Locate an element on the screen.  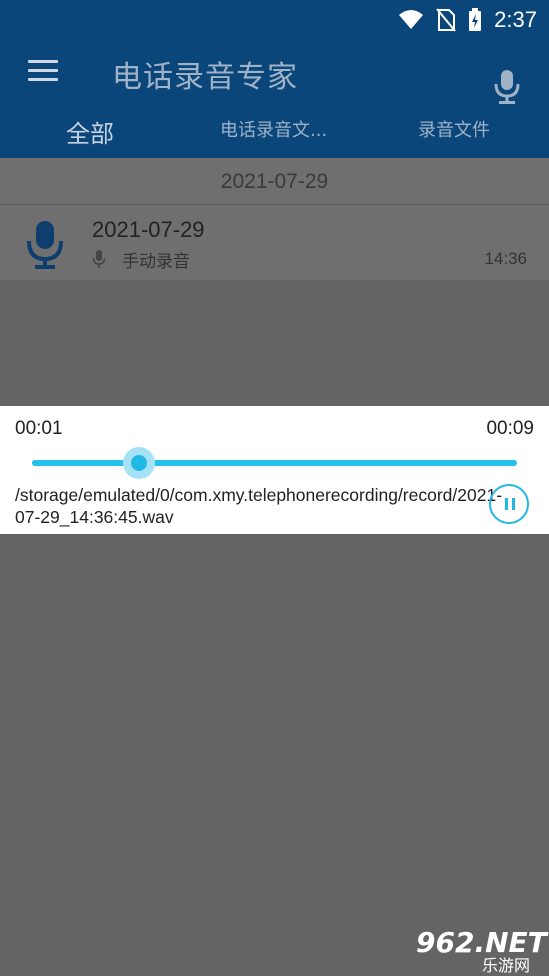
status-time: 2:37 is located at coordinates (515, 19).